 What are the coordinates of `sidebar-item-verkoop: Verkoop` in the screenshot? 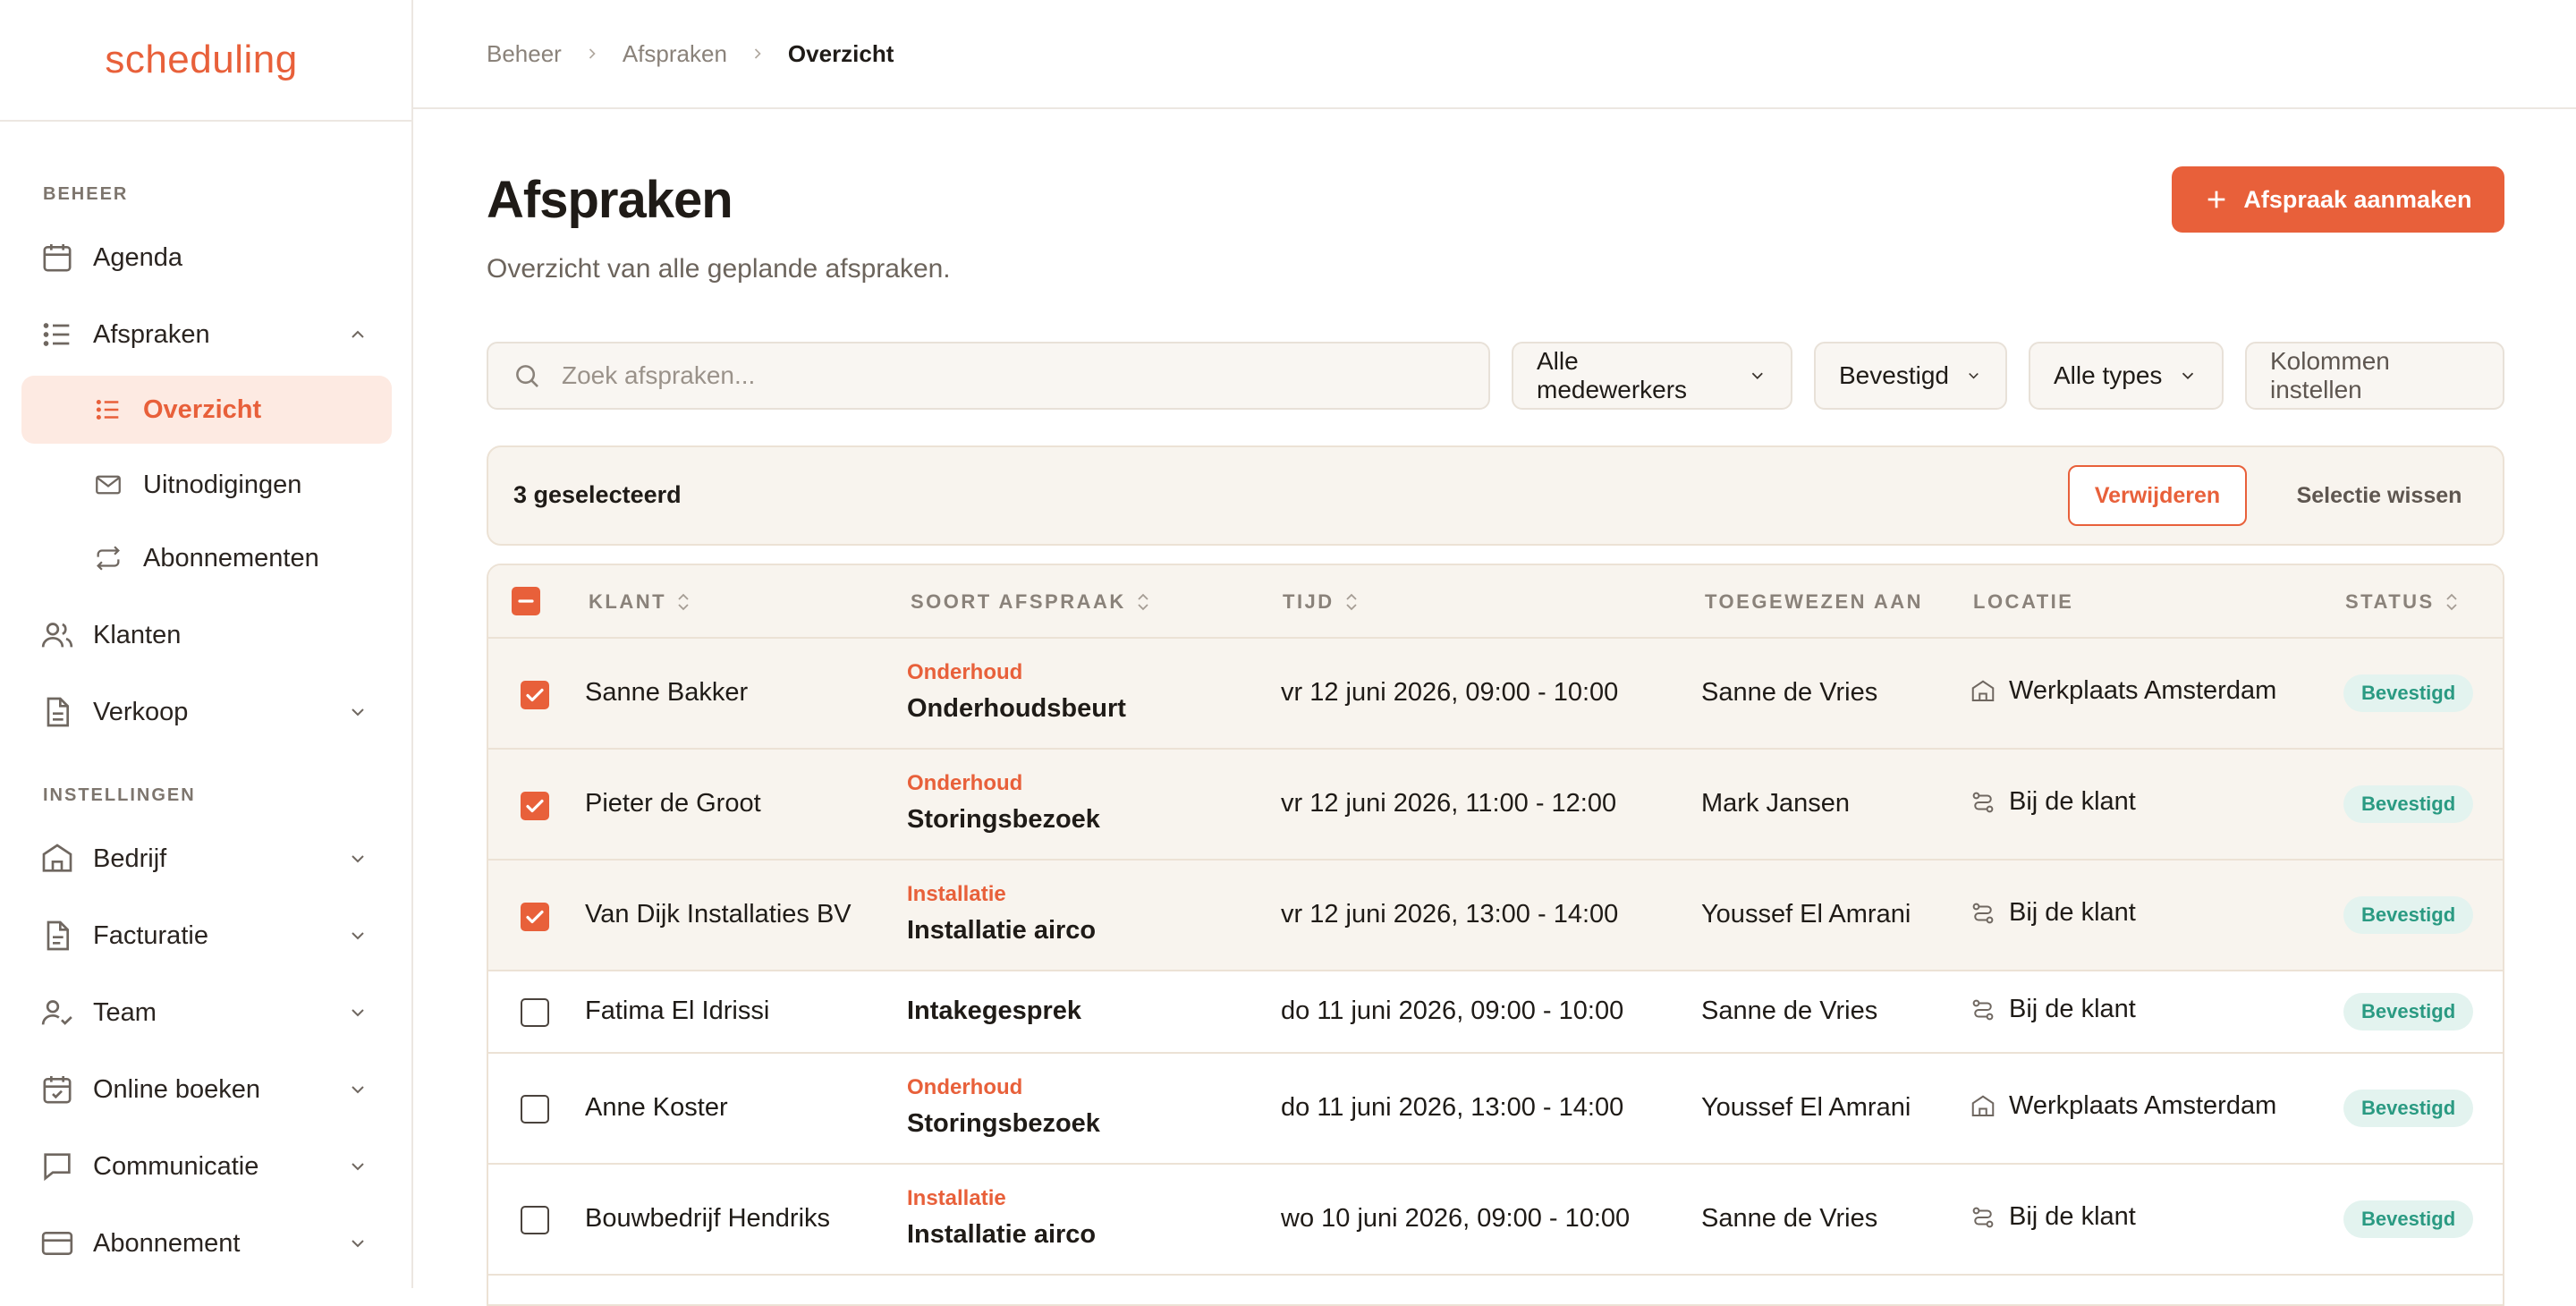 It's located at (206, 712).